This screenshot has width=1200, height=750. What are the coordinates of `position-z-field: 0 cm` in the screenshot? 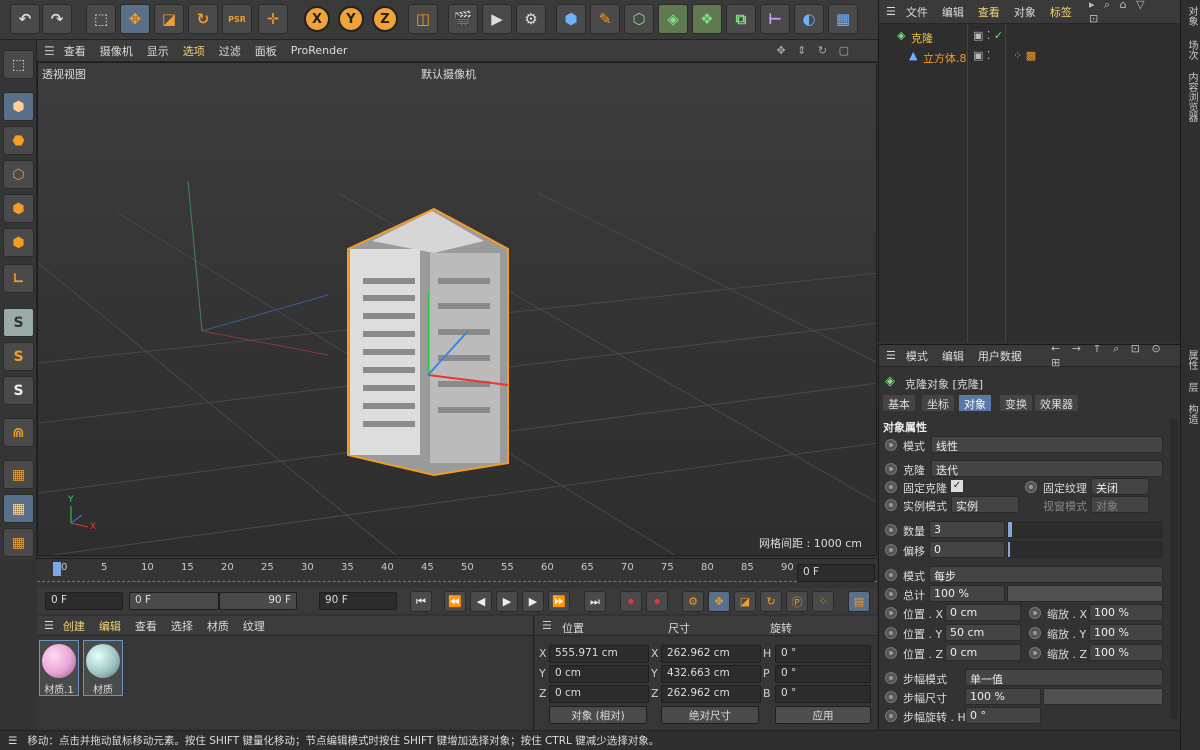 It's located at (599, 694).